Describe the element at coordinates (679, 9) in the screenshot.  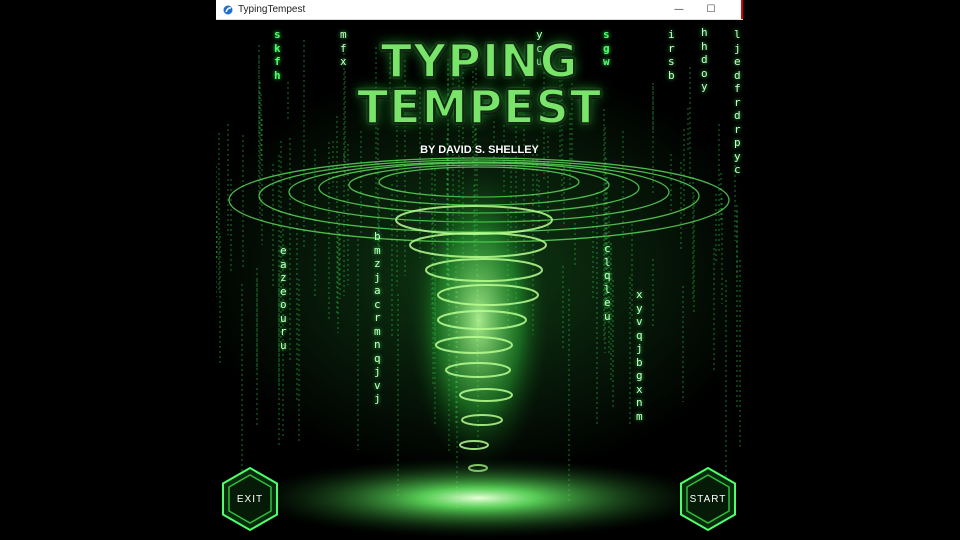
I see `minimize-button: —` at that location.